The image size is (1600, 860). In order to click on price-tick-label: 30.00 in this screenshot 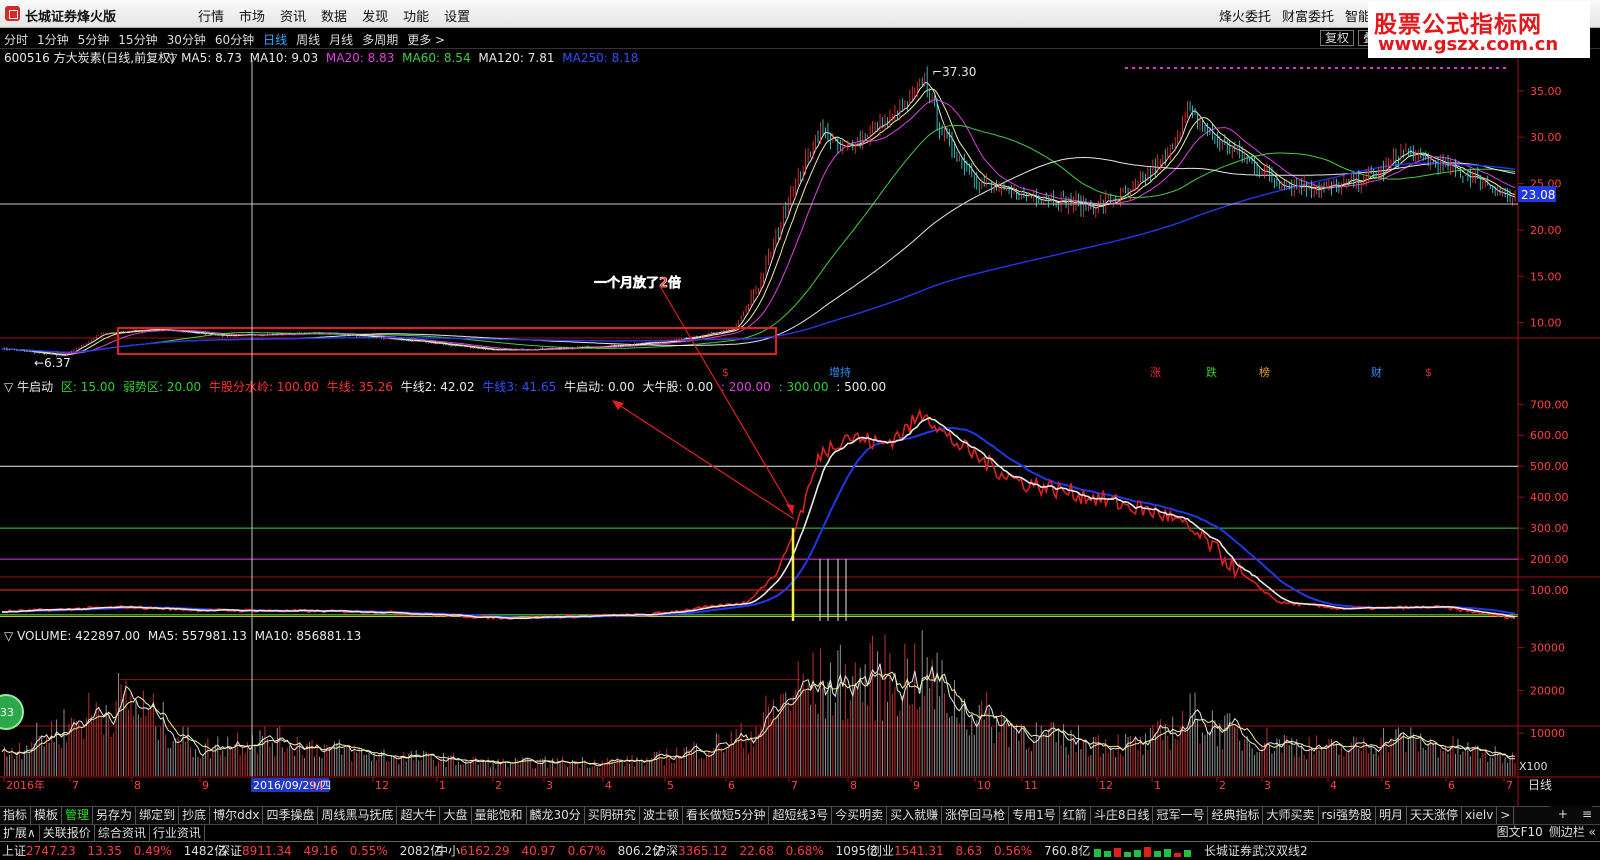, I will do `click(1546, 137)`.